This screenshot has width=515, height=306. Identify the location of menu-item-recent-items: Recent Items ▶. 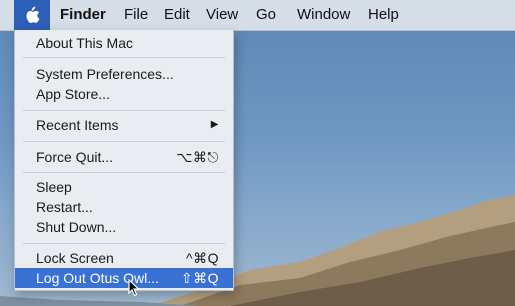
(124, 125).